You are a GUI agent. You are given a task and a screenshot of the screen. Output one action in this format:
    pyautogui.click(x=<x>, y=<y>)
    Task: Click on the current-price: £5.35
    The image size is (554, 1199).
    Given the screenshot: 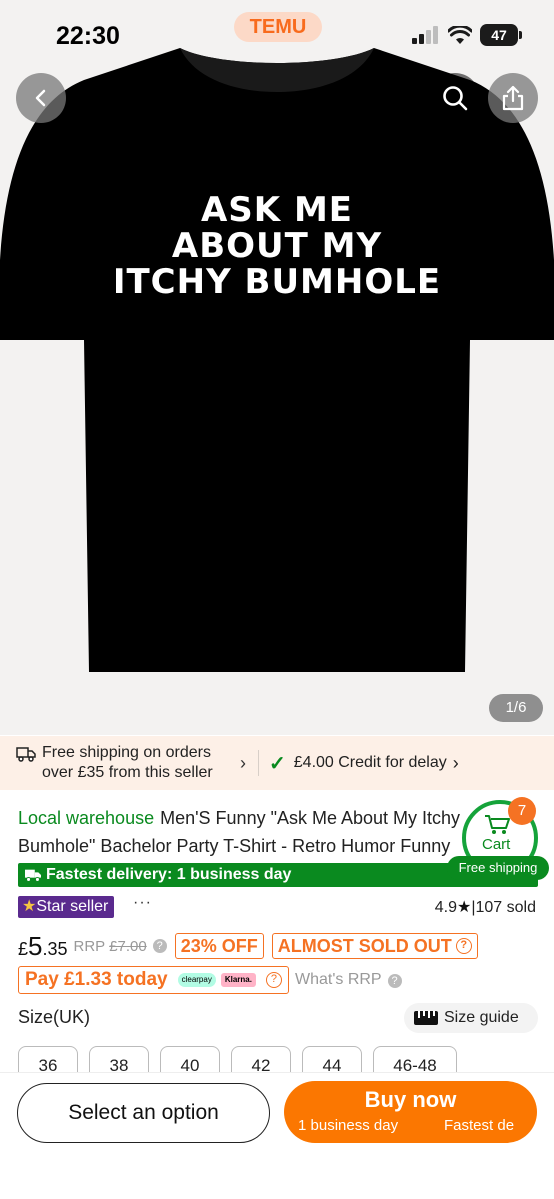 What is the action you would take?
    pyautogui.click(x=43, y=945)
    